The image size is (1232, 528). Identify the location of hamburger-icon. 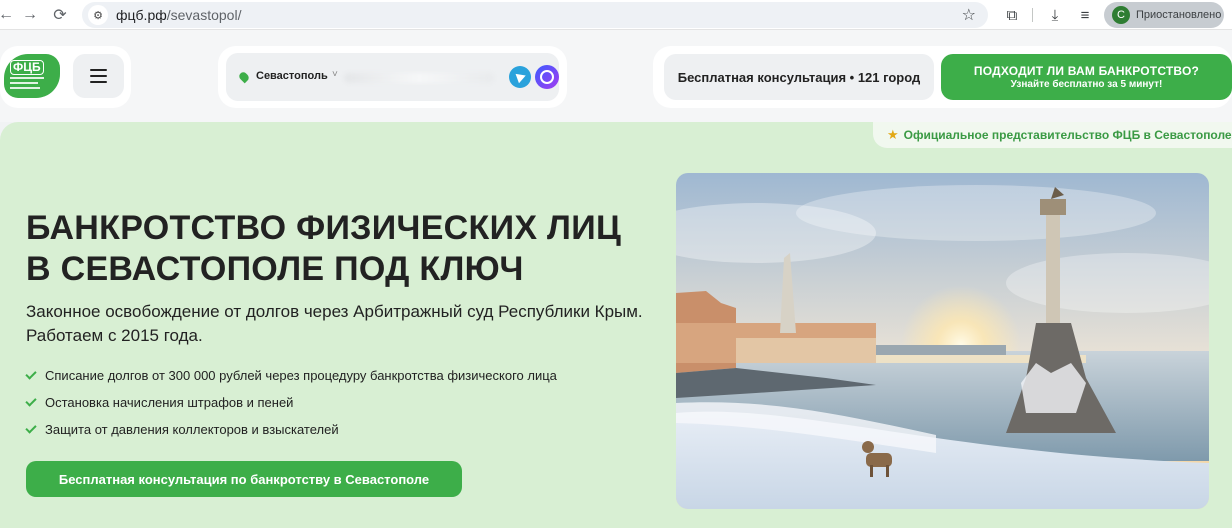
(98, 70).